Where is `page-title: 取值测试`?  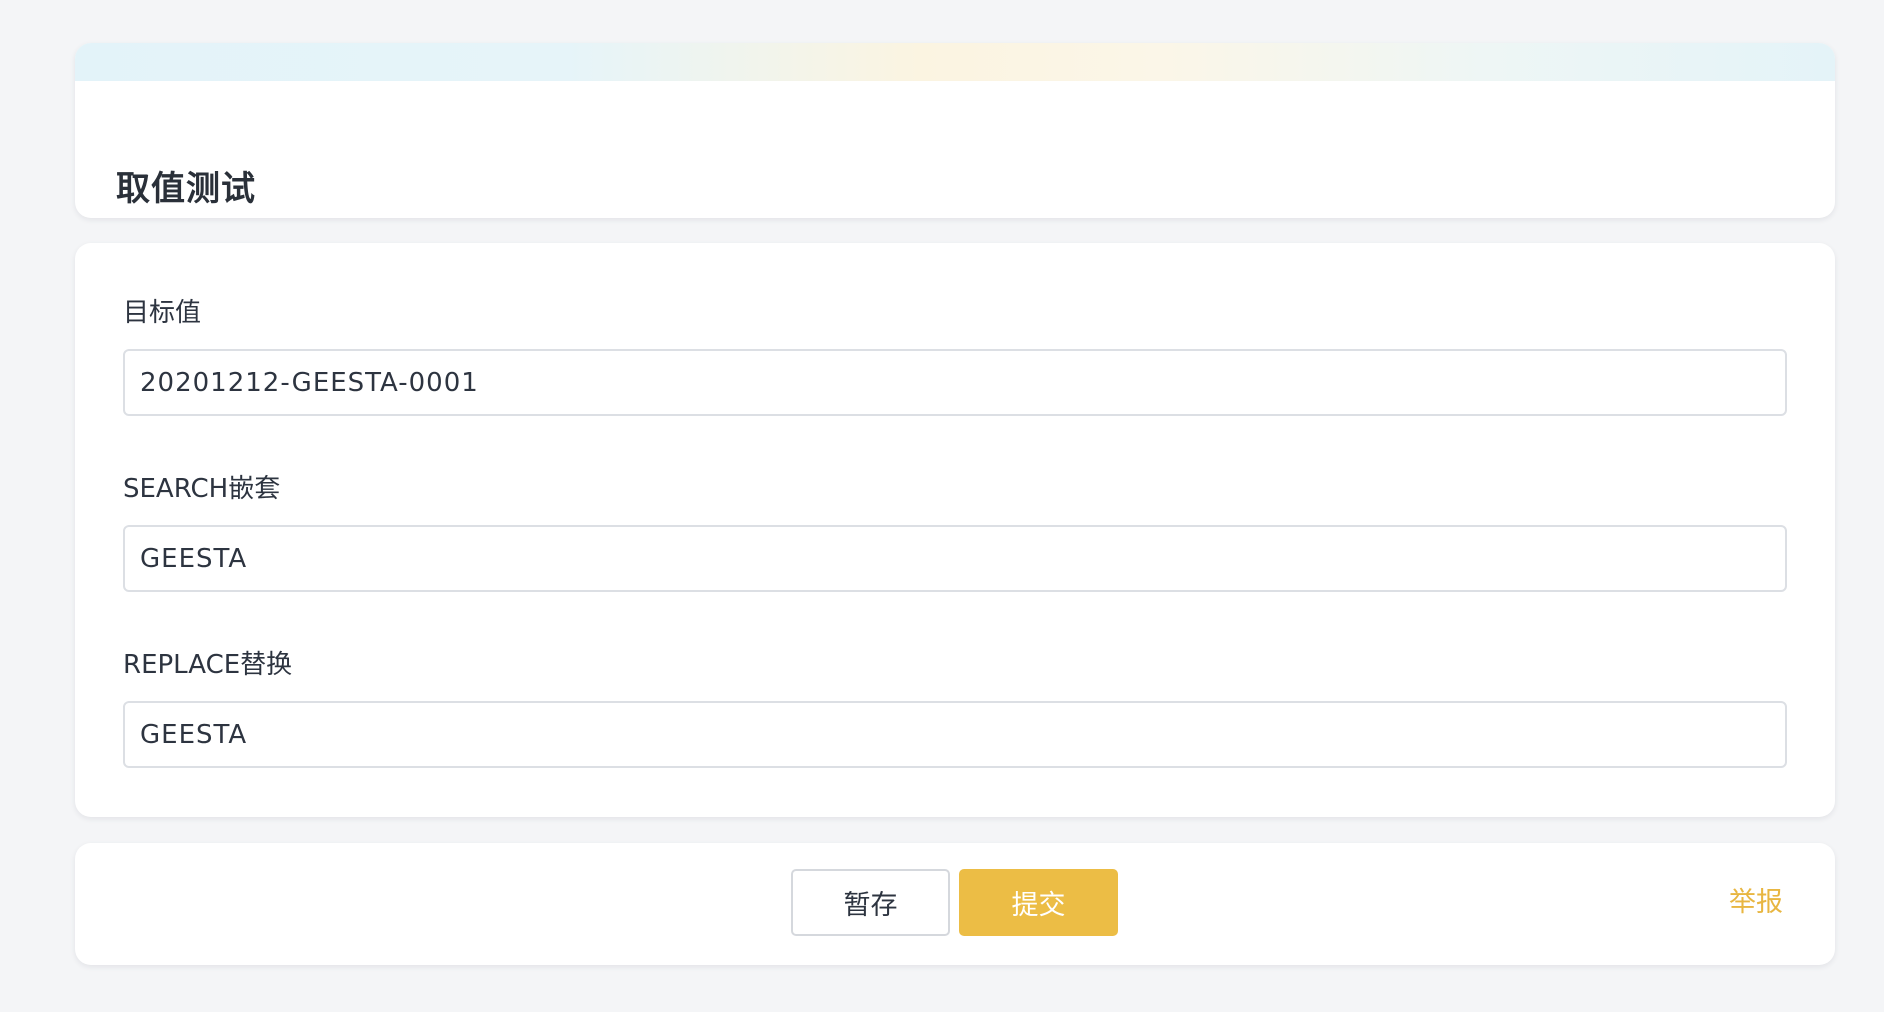
page-title: 取值测试 is located at coordinates (186, 189).